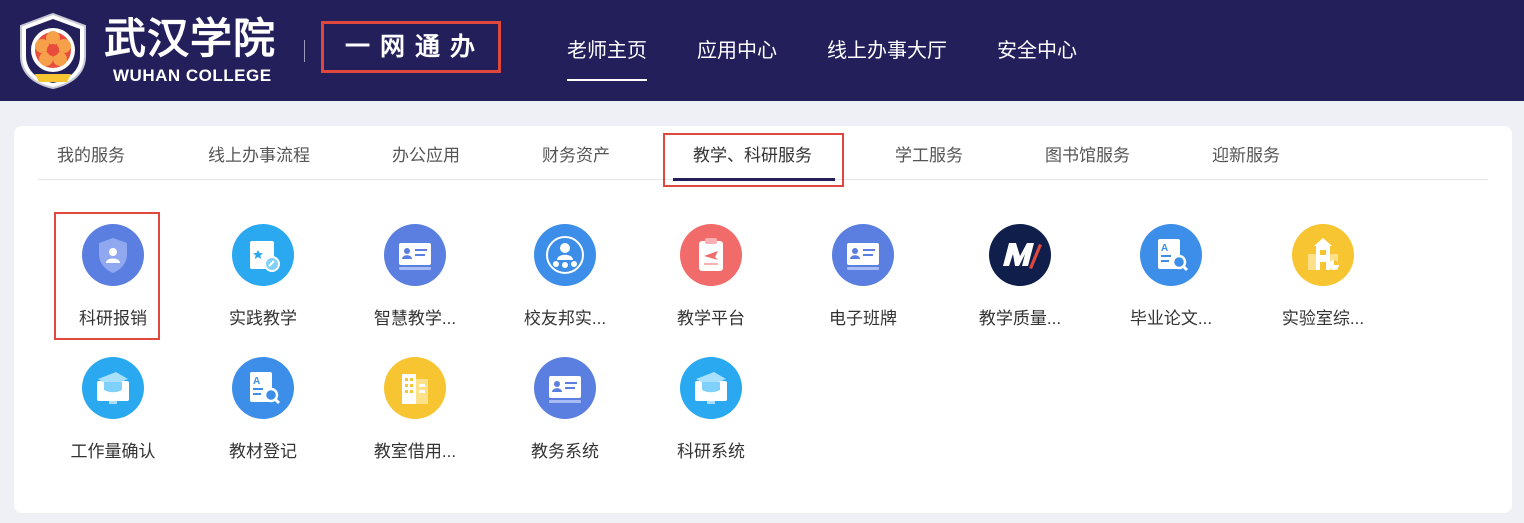 Image resolution: width=1524 pixels, height=523 pixels. Describe the element at coordinates (192, 75) in the screenshot. I see `logo-english-name: WUHAN COLLEGE` at that location.